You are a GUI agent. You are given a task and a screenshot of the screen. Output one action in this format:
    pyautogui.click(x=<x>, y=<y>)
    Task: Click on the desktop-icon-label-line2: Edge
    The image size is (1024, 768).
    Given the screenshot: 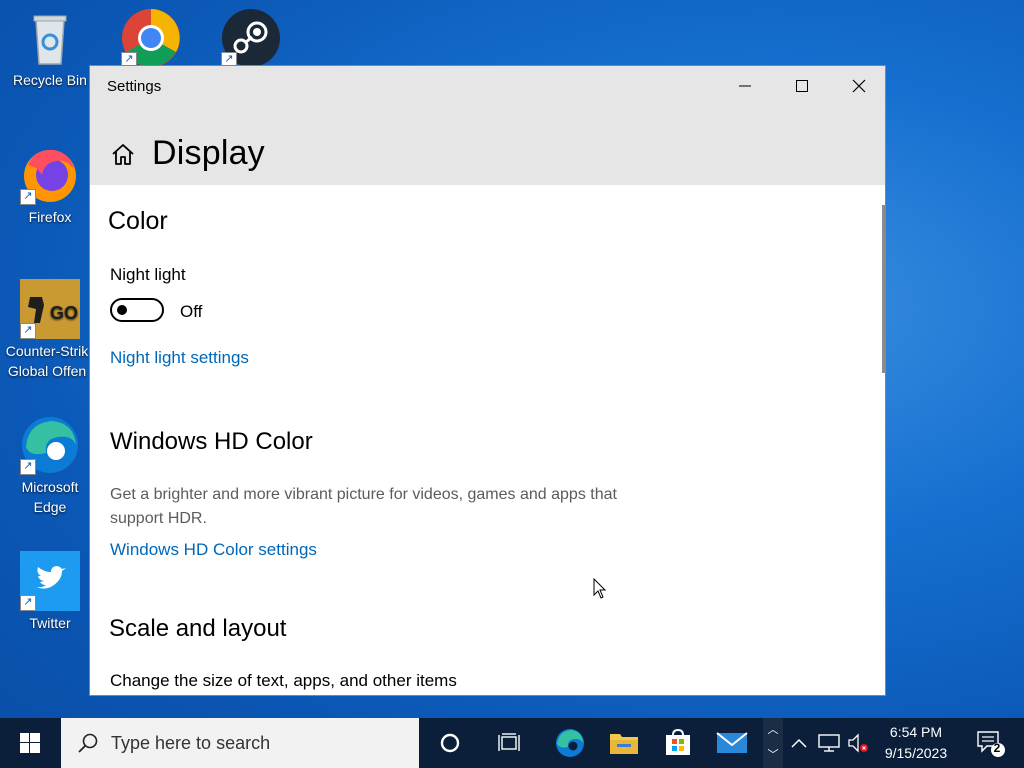 What is the action you would take?
    pyautogui.click(x=50, y=507)
    